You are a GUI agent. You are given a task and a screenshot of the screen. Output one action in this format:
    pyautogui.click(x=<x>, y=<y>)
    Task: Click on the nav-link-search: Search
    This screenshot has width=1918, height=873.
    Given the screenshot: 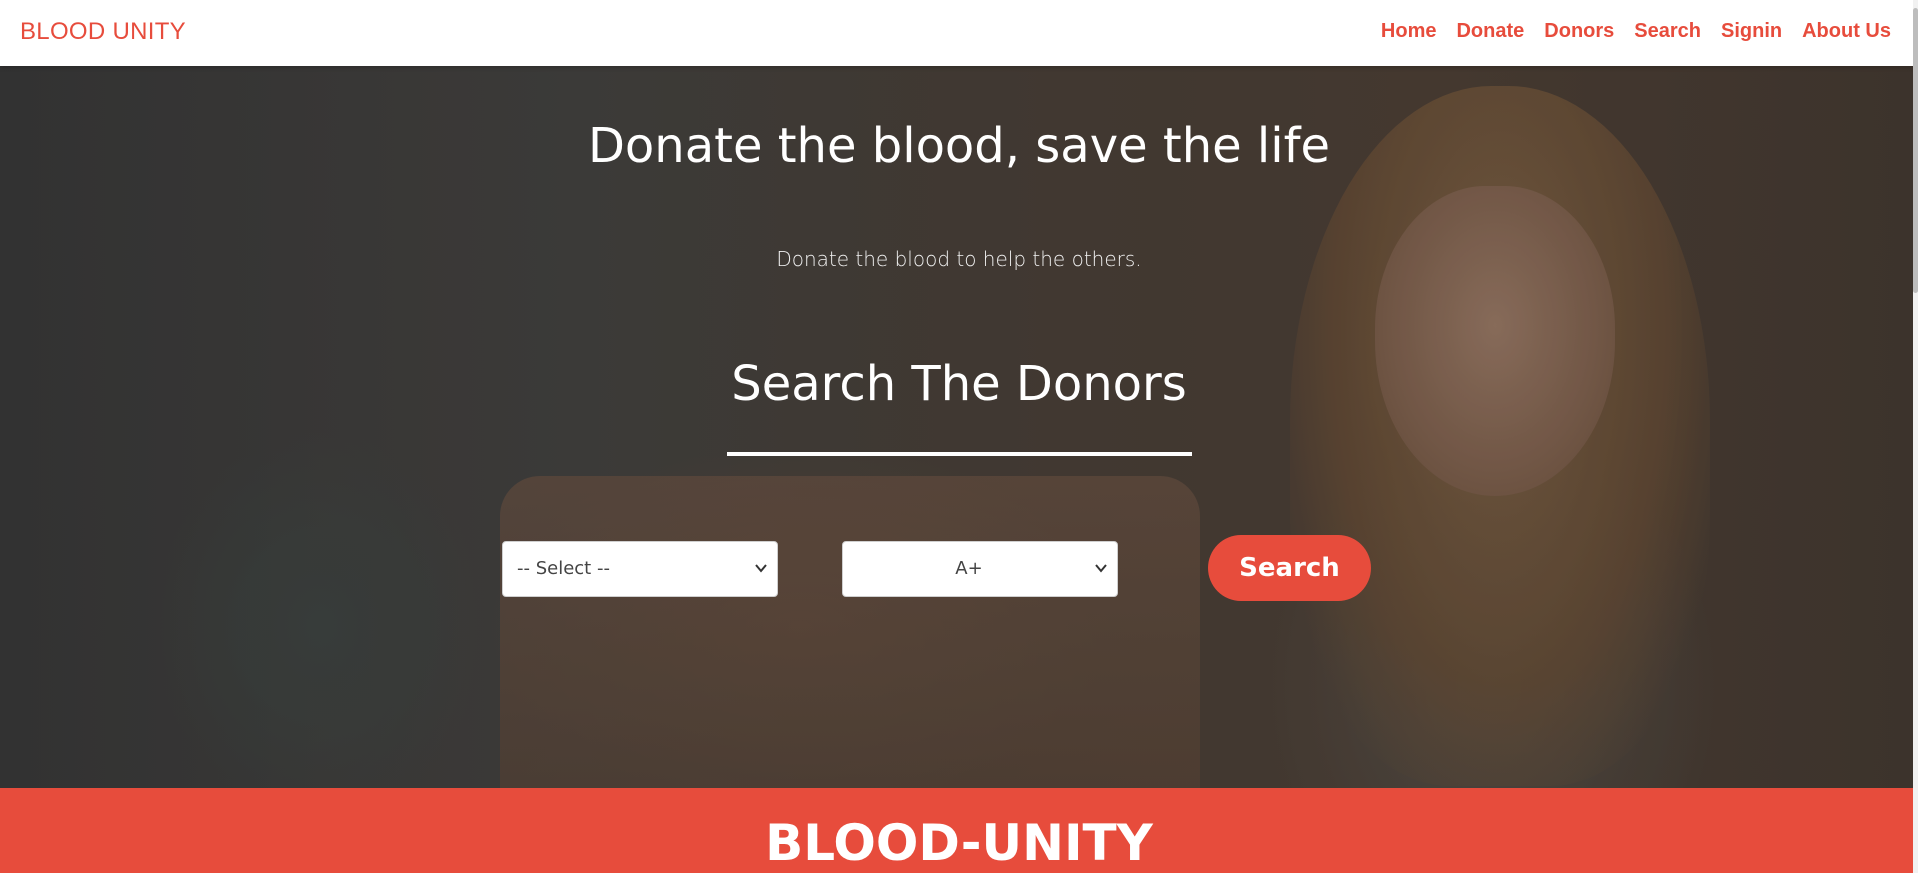 What is the action you would take?
    pyautogui.click(x=1667, y=31)
    